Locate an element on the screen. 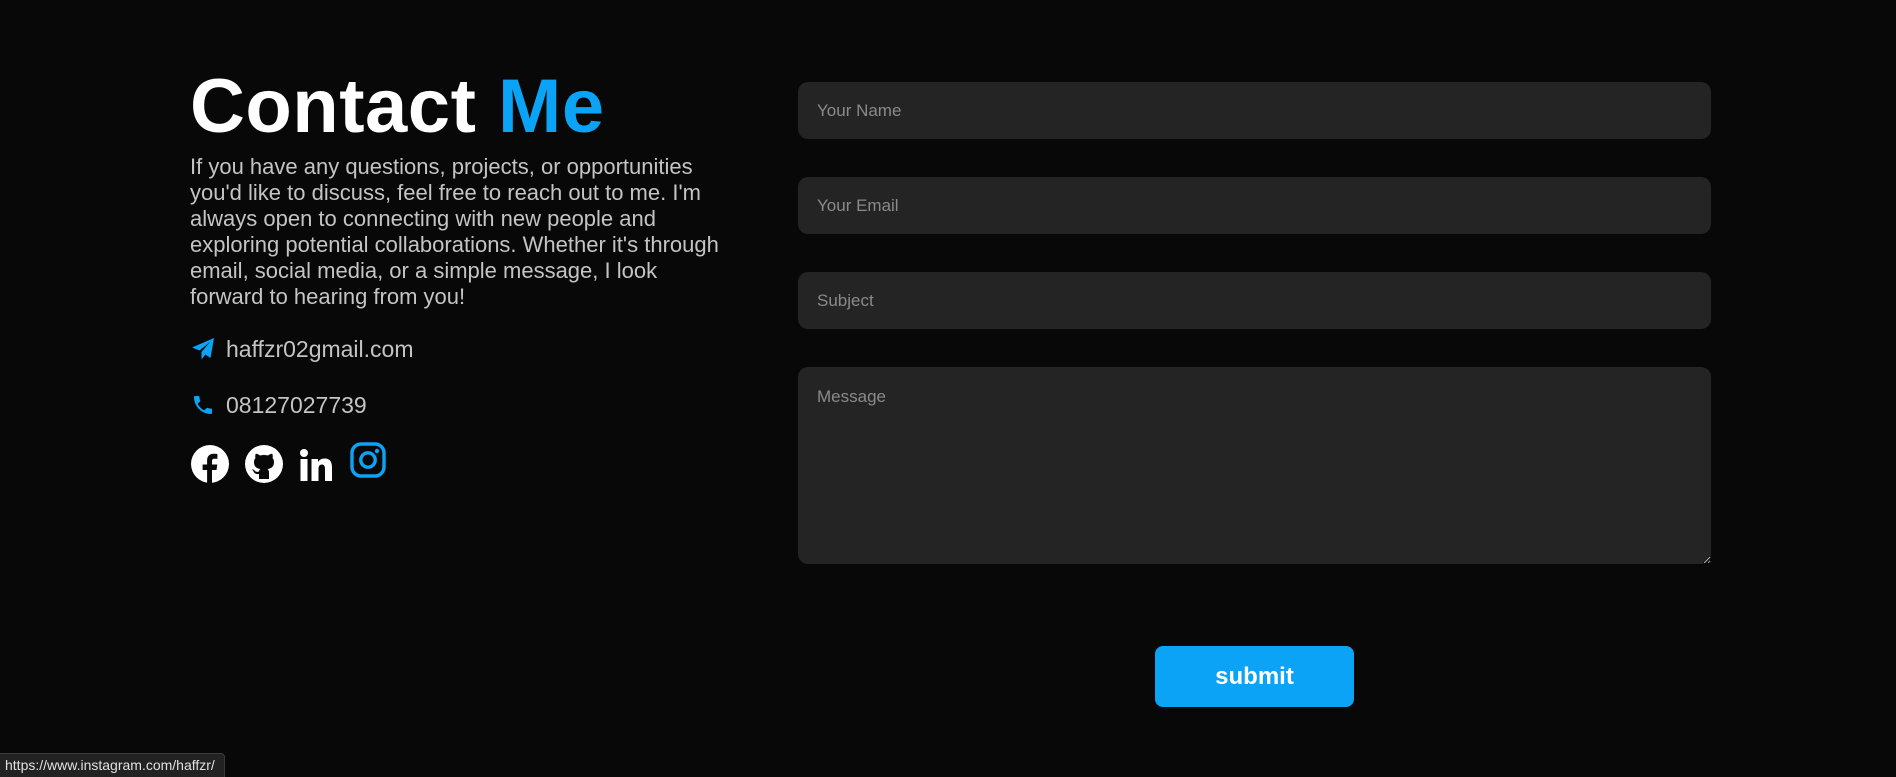 The height and width of the screenshot is (777, 1896). submit-button: submit is located at coordinates (1254, 676).